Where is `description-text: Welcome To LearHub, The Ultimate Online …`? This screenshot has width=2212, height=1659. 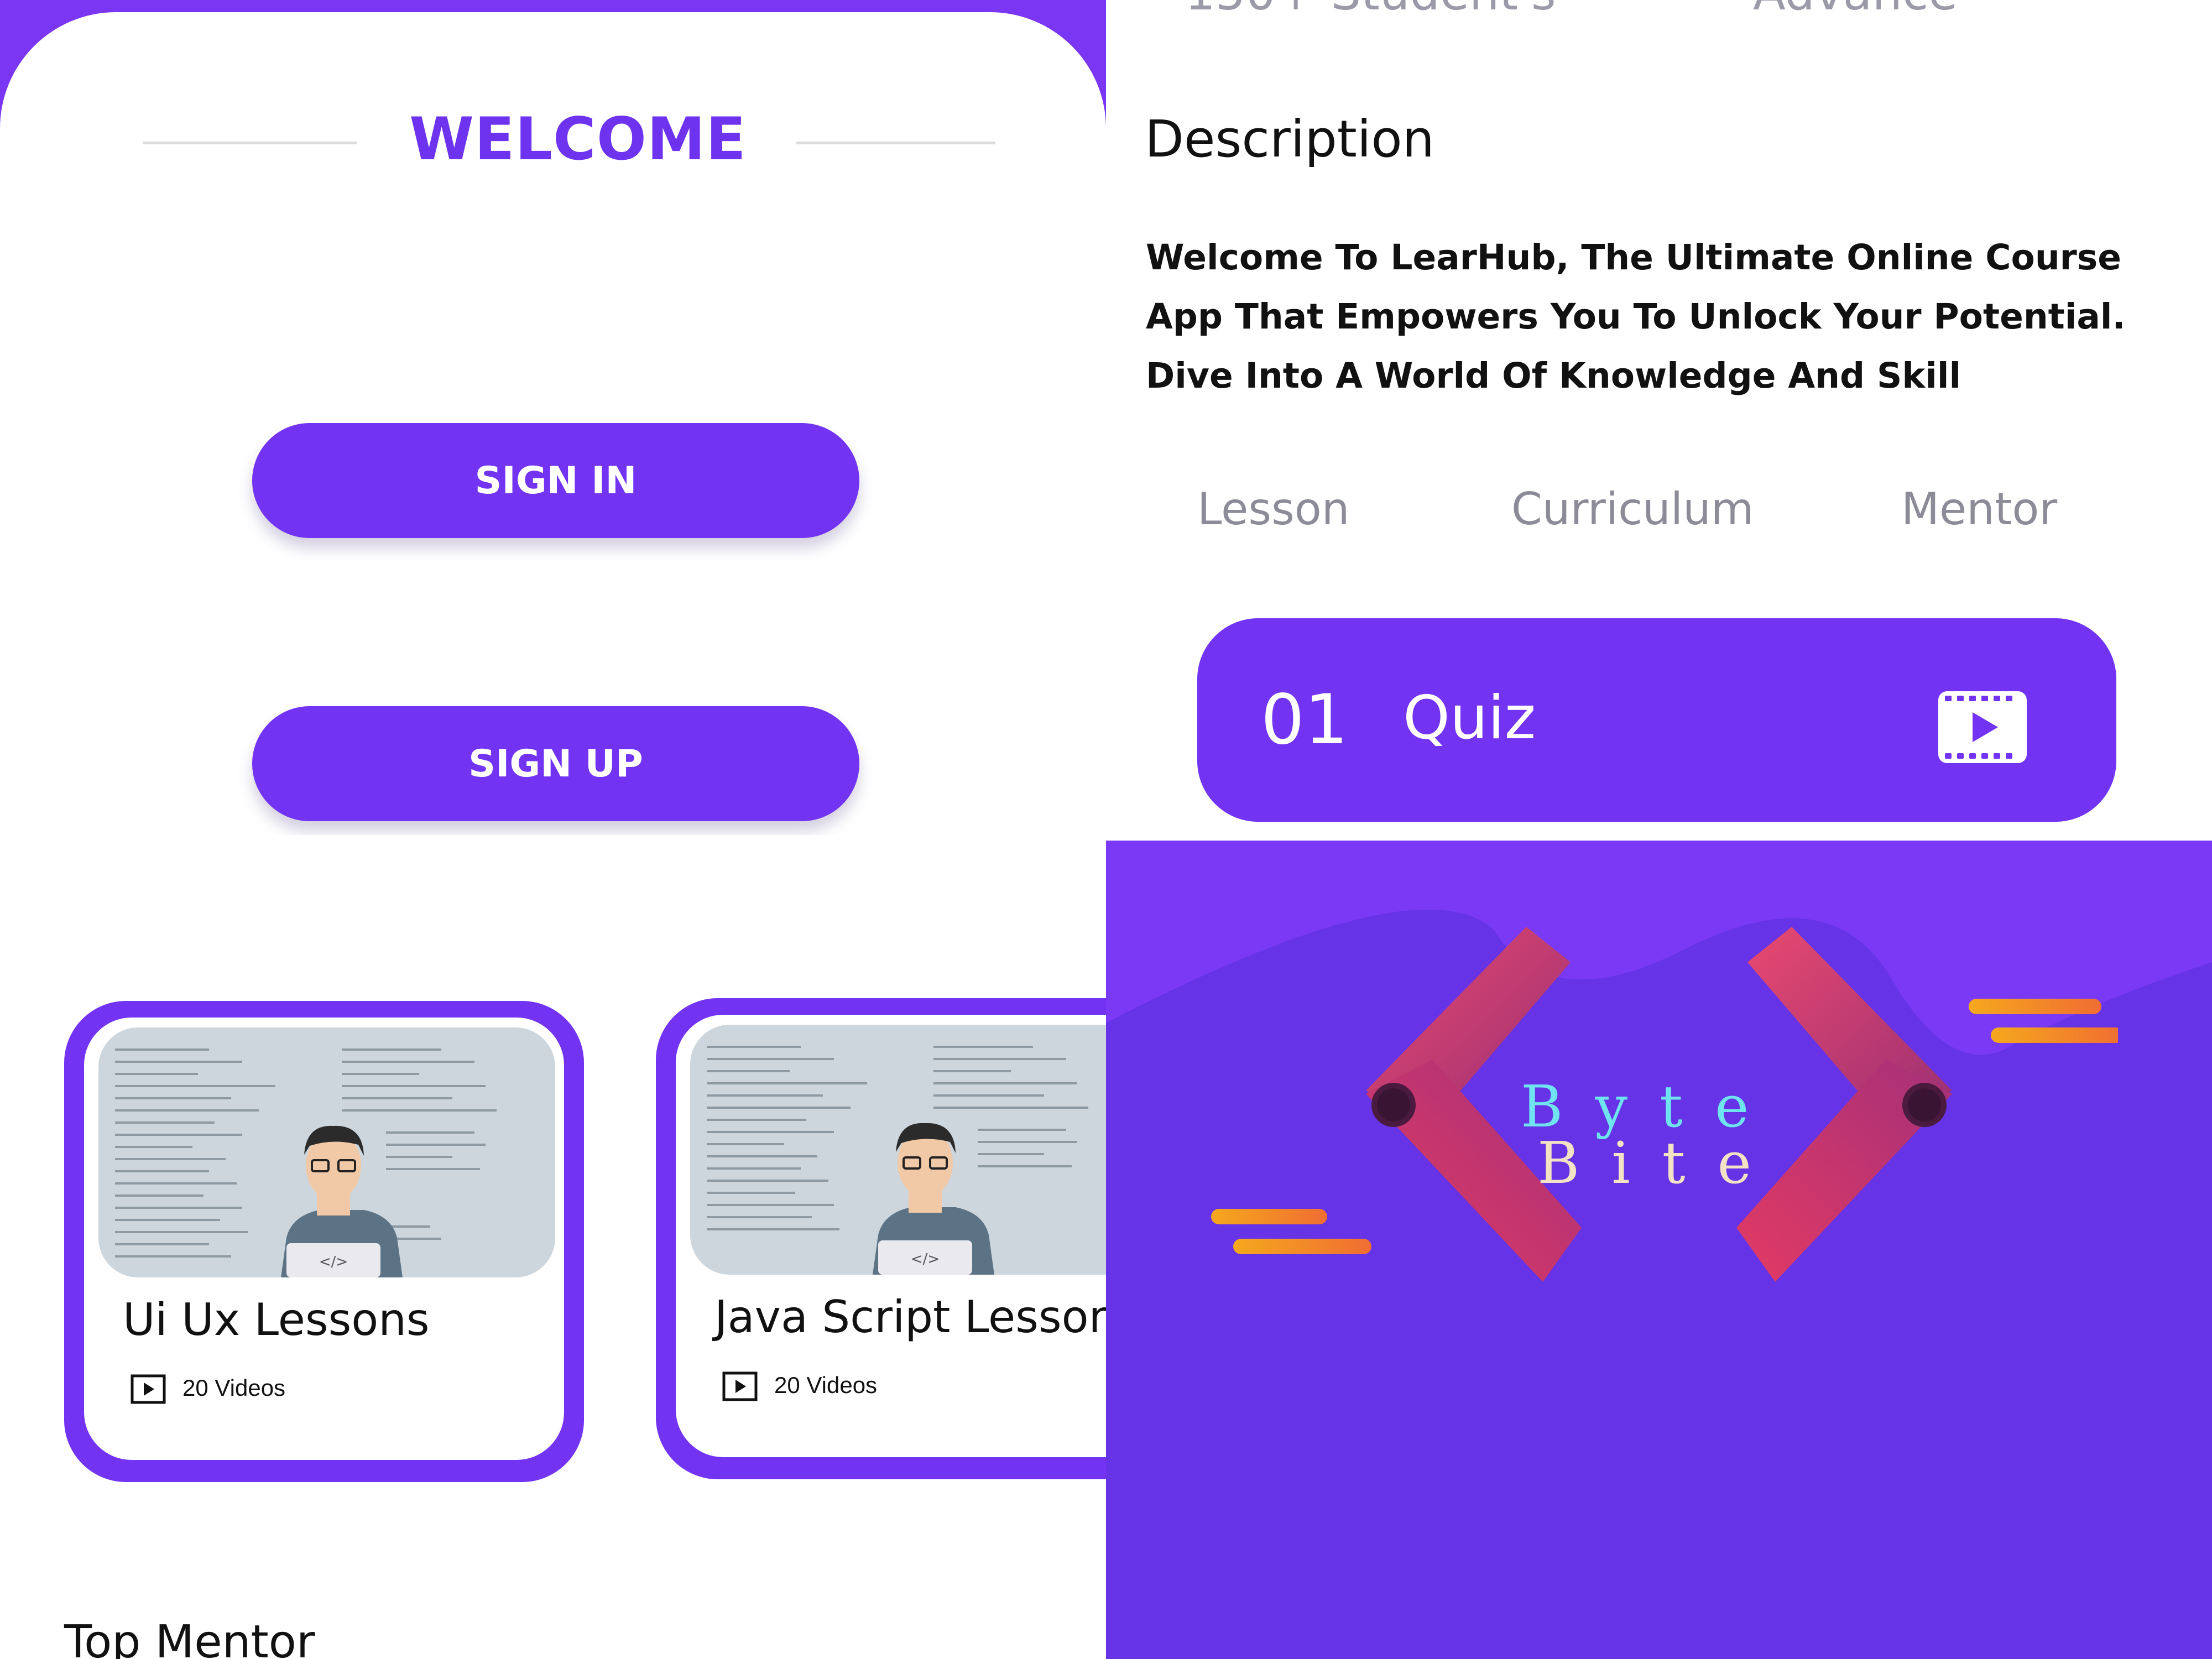 description-text: Welcome To LearHub, The Ultimate Online … is located at coordinates (1672, 316).